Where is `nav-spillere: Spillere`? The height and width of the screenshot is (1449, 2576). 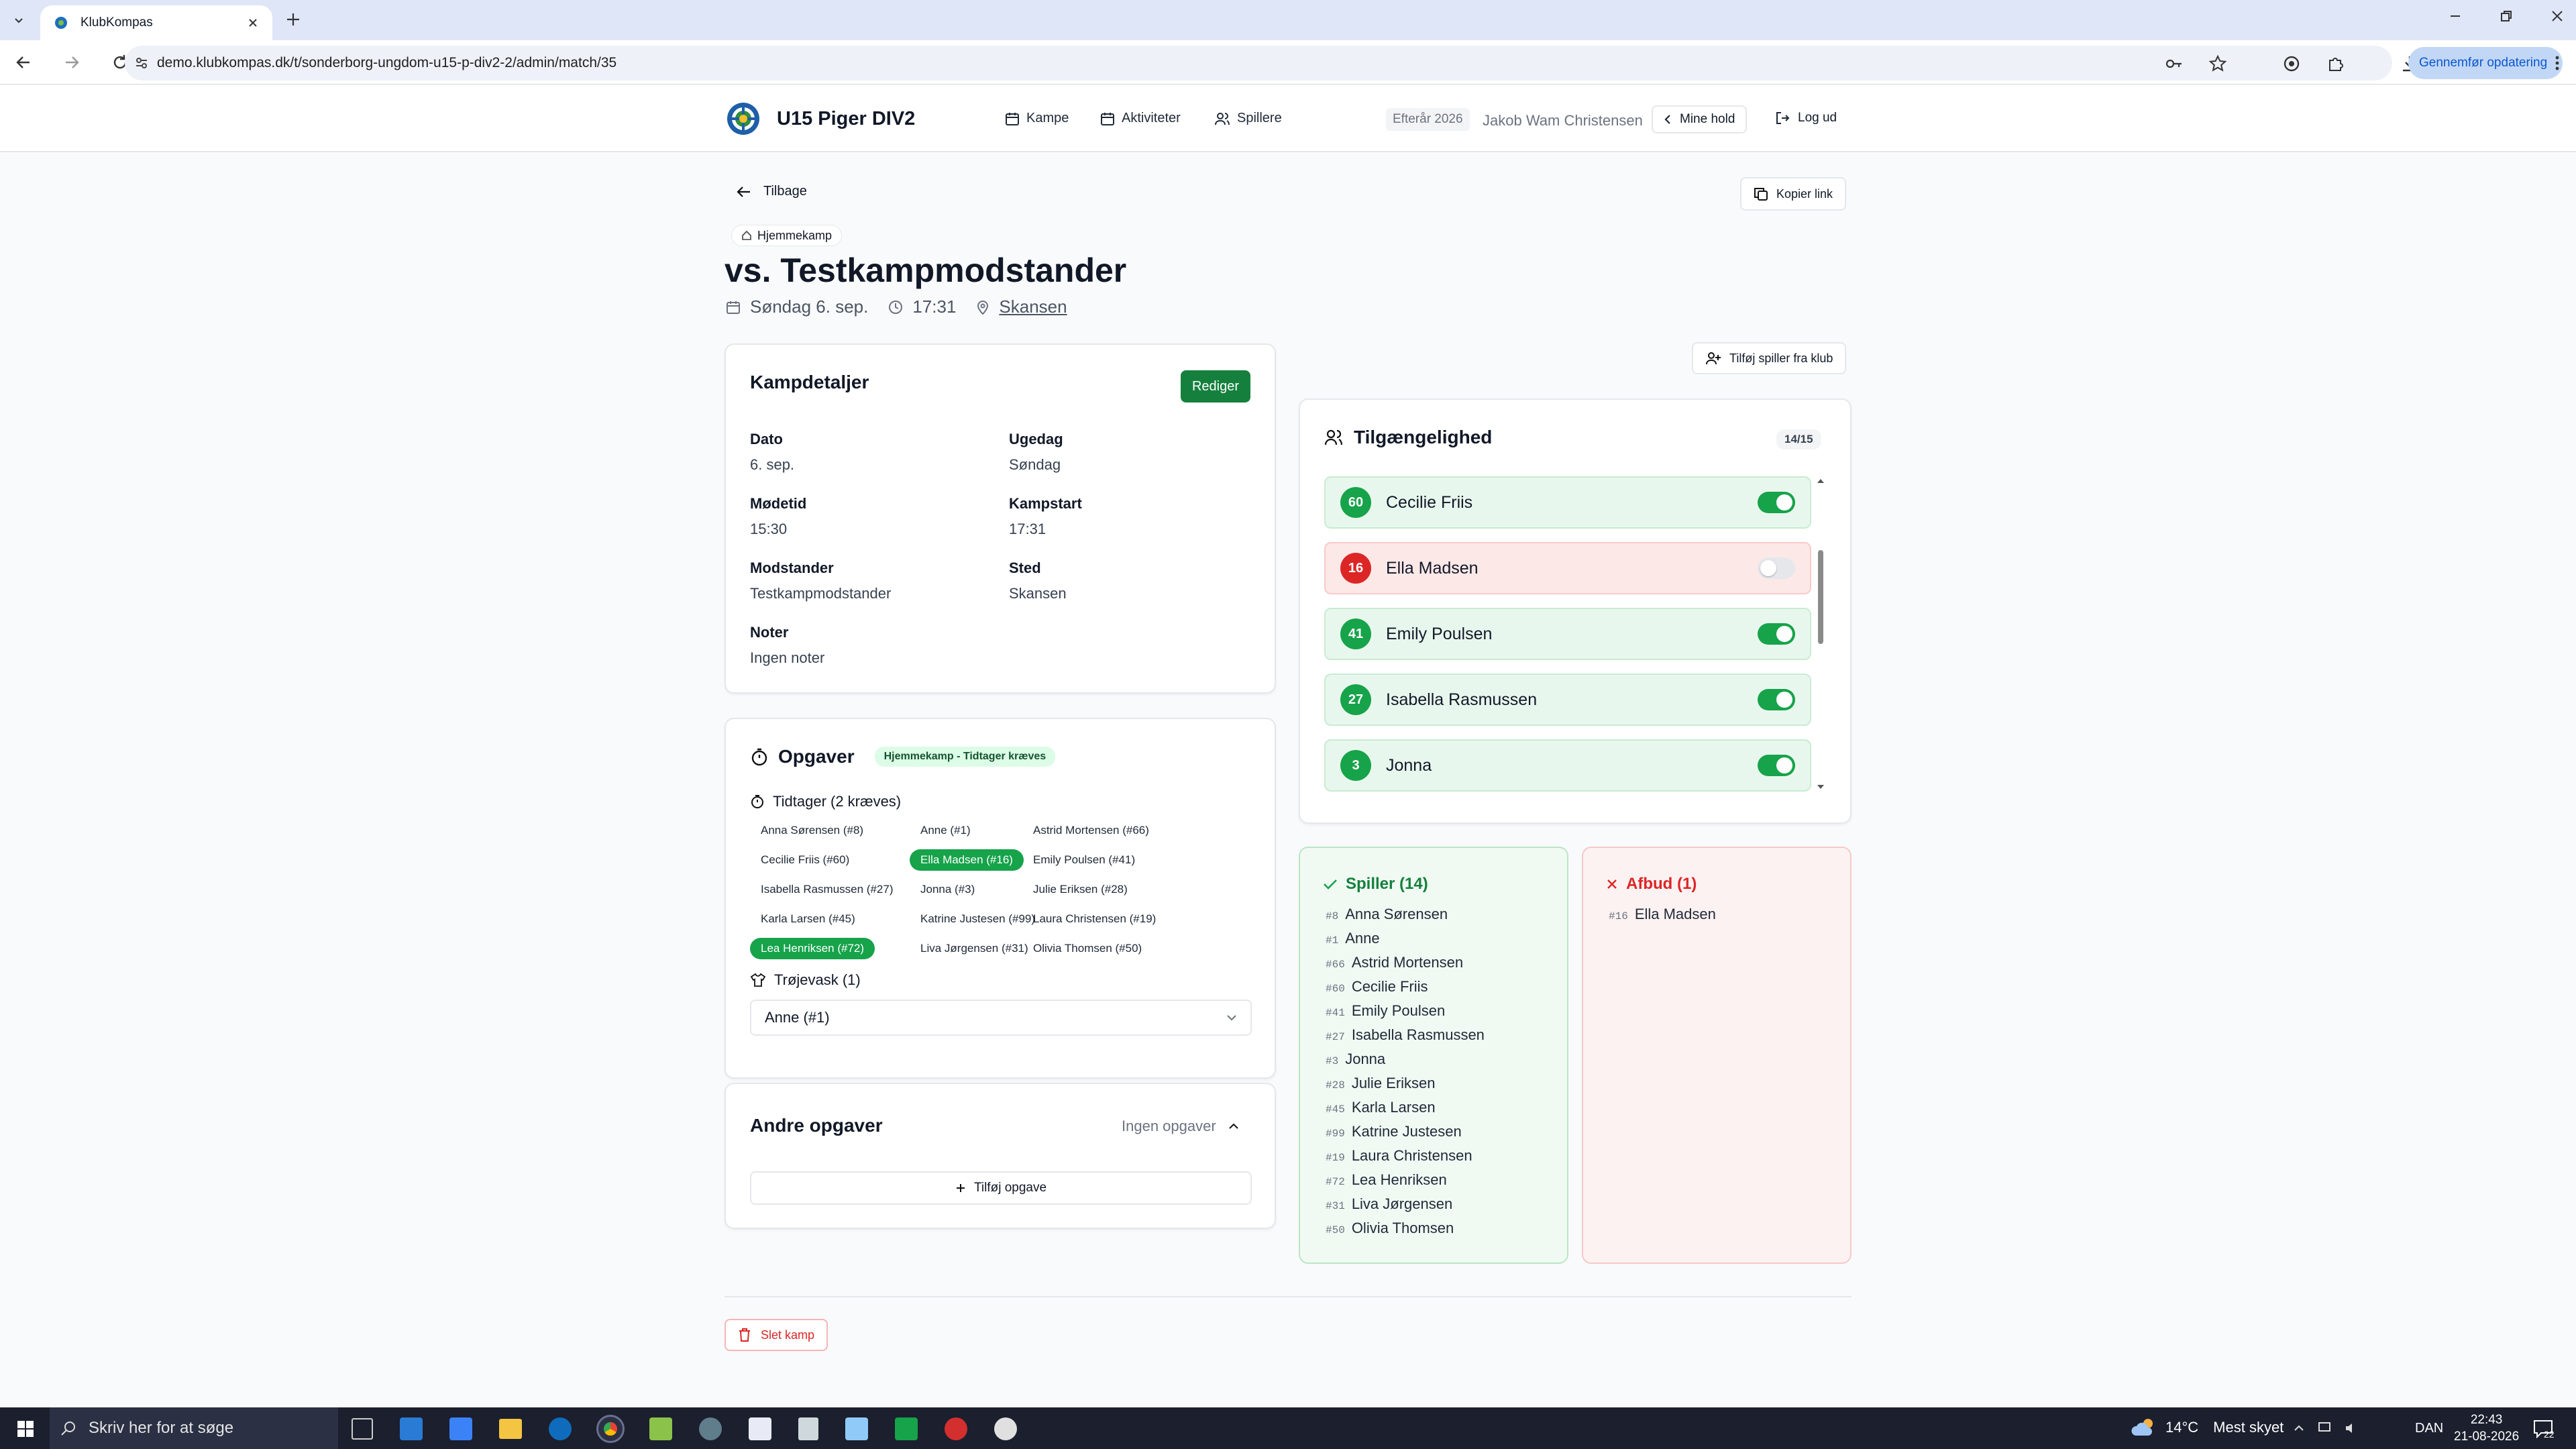 nav-spillere: Spillere is located at coordinates (1248, 118).